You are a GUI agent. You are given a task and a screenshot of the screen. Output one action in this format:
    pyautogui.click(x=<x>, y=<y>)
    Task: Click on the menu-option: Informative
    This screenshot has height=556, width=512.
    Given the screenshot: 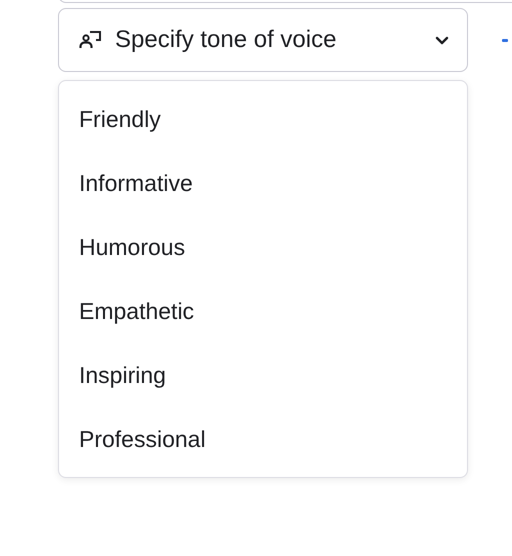 What is the action you would take?
    pyautogui.click(x=263, y=183)
    